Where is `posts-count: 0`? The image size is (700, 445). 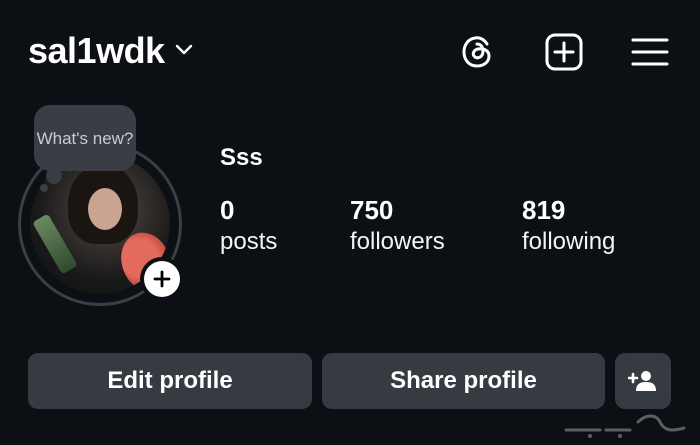 posts-count: 0 is located at coordinates (227, 210).